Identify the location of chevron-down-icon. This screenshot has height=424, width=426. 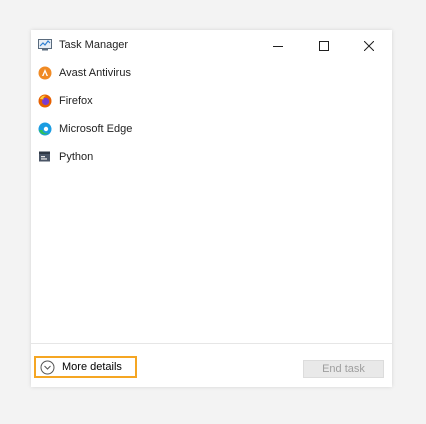
(47, 367).